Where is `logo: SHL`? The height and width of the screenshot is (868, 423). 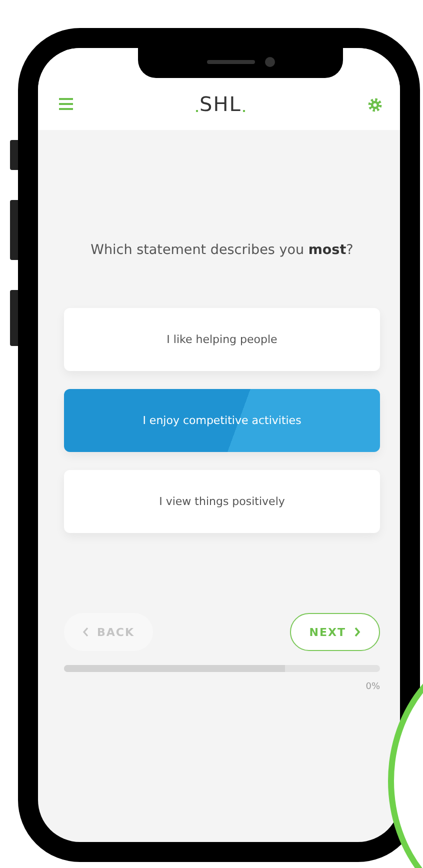
logo: SHL is located at coordinates (221, 104).